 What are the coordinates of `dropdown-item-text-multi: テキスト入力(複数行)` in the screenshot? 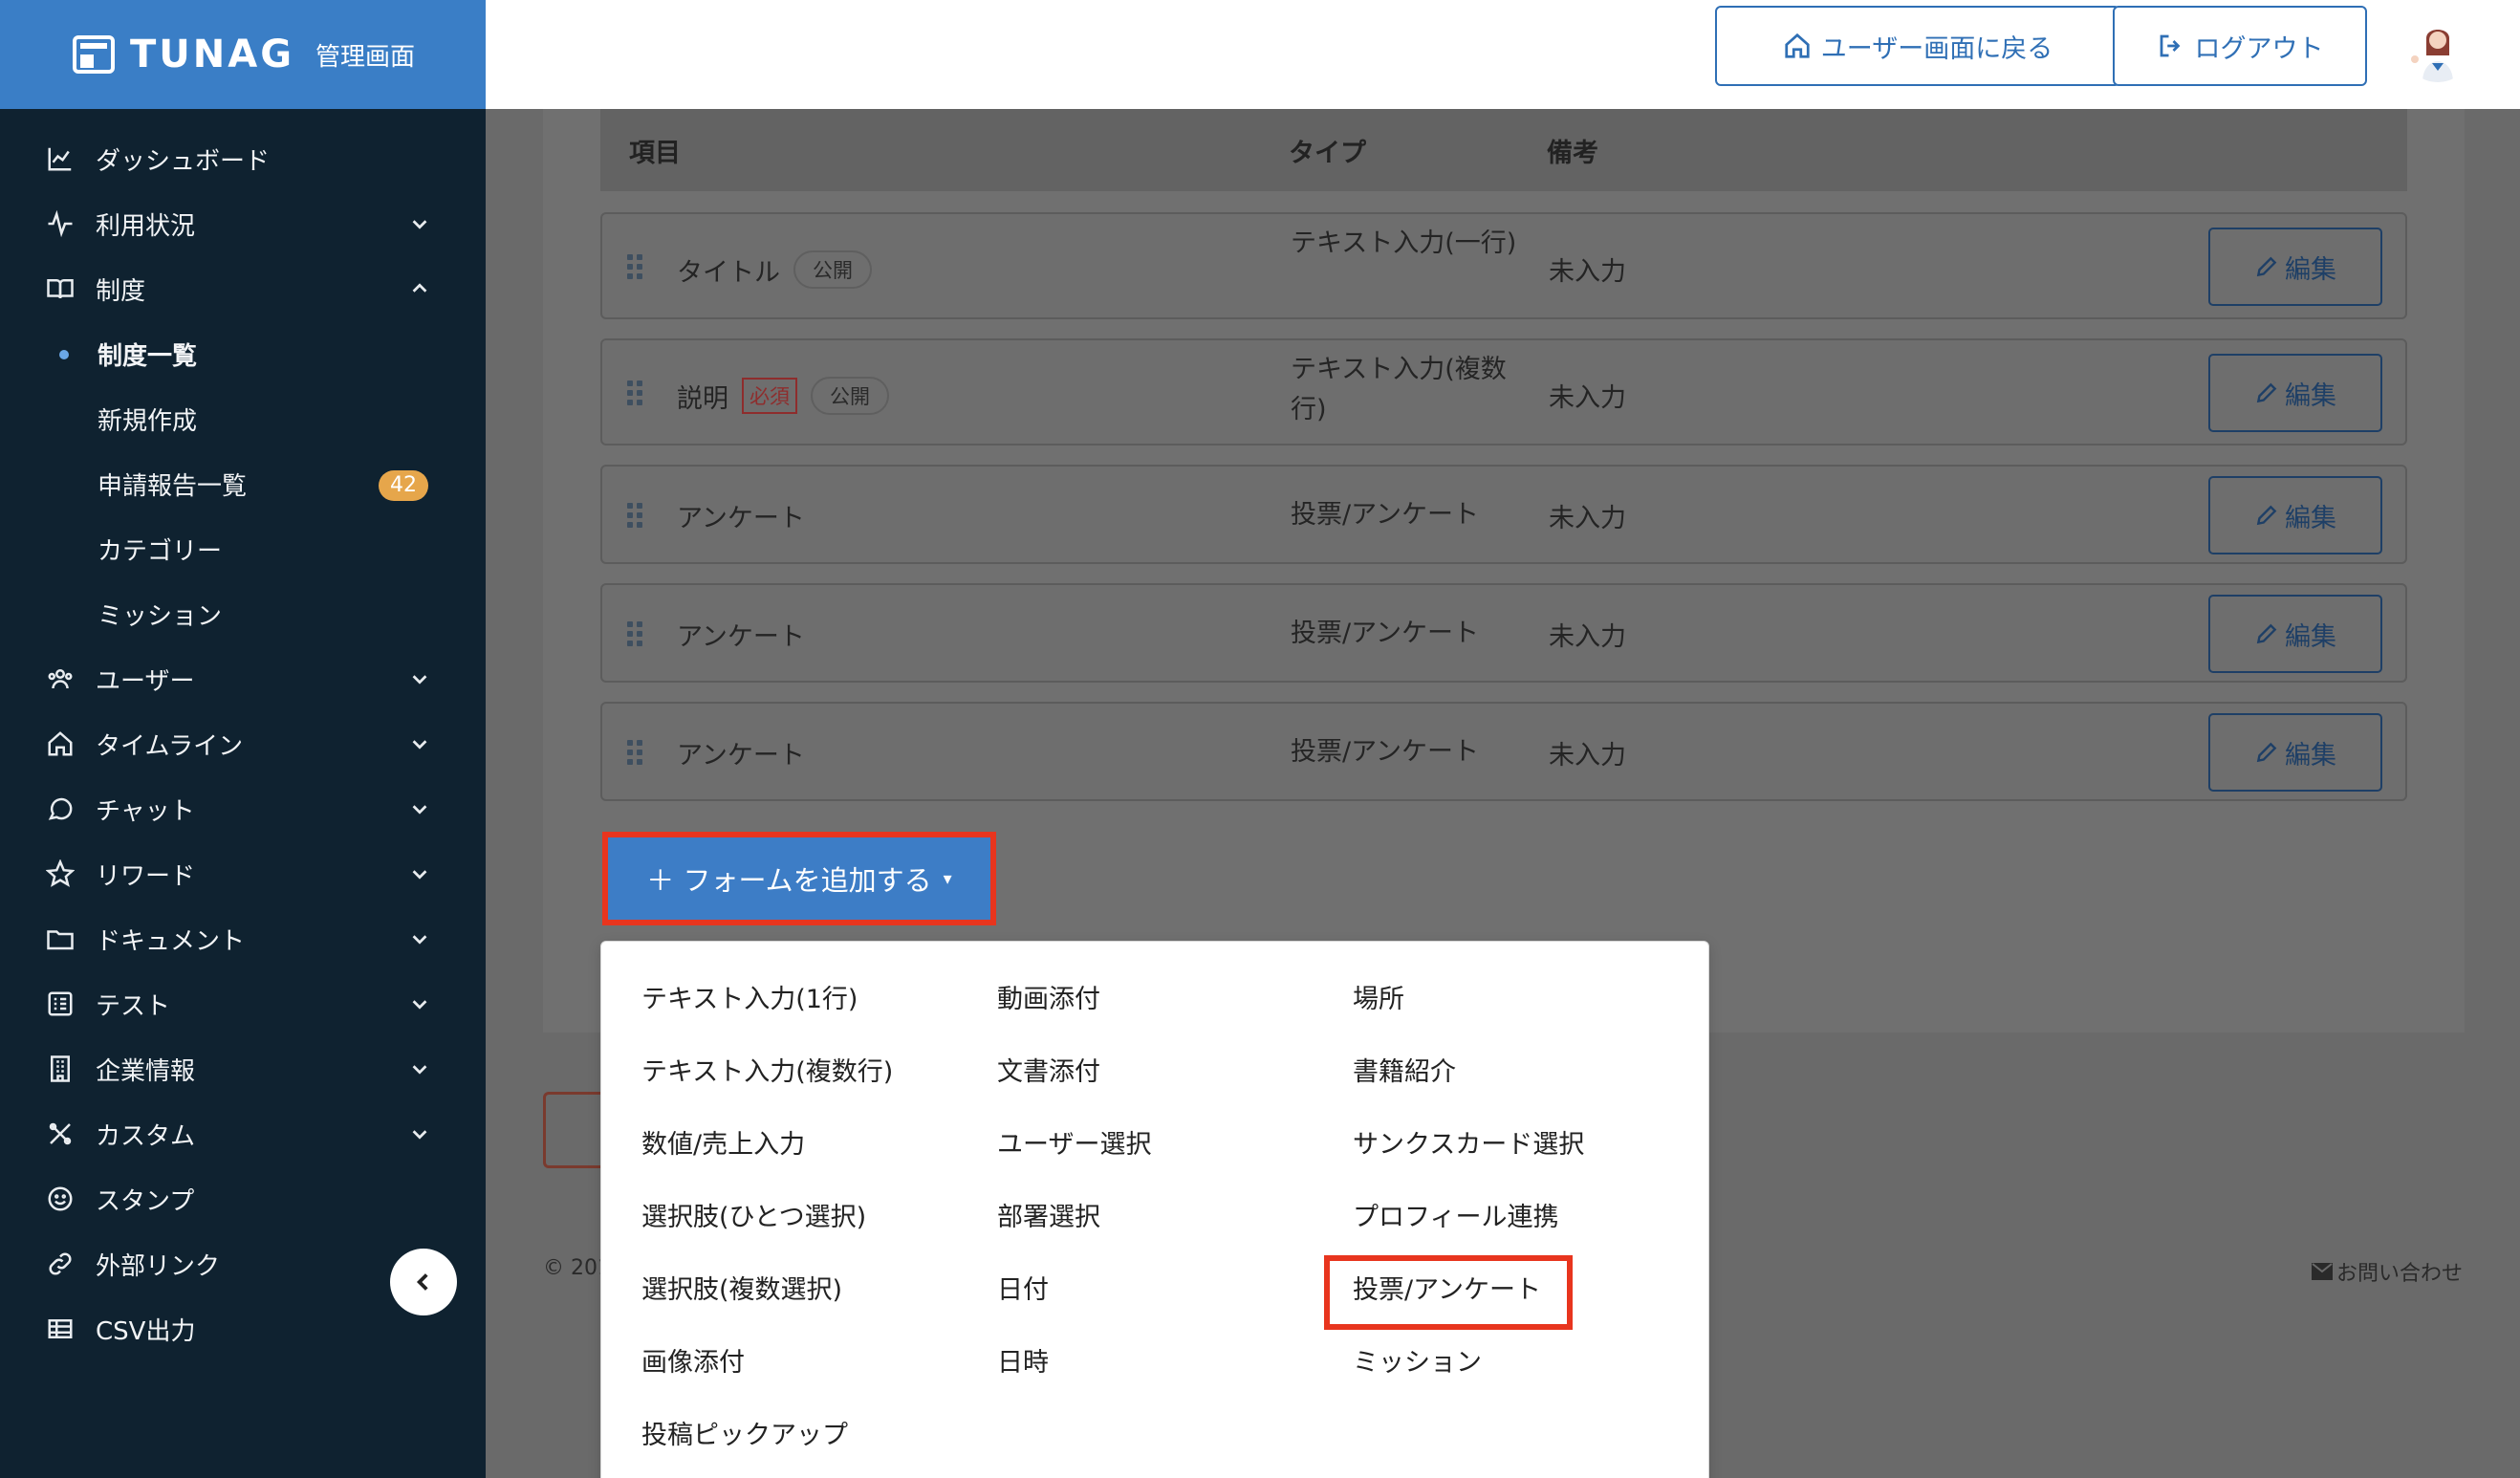 It's located at (767, 1069).